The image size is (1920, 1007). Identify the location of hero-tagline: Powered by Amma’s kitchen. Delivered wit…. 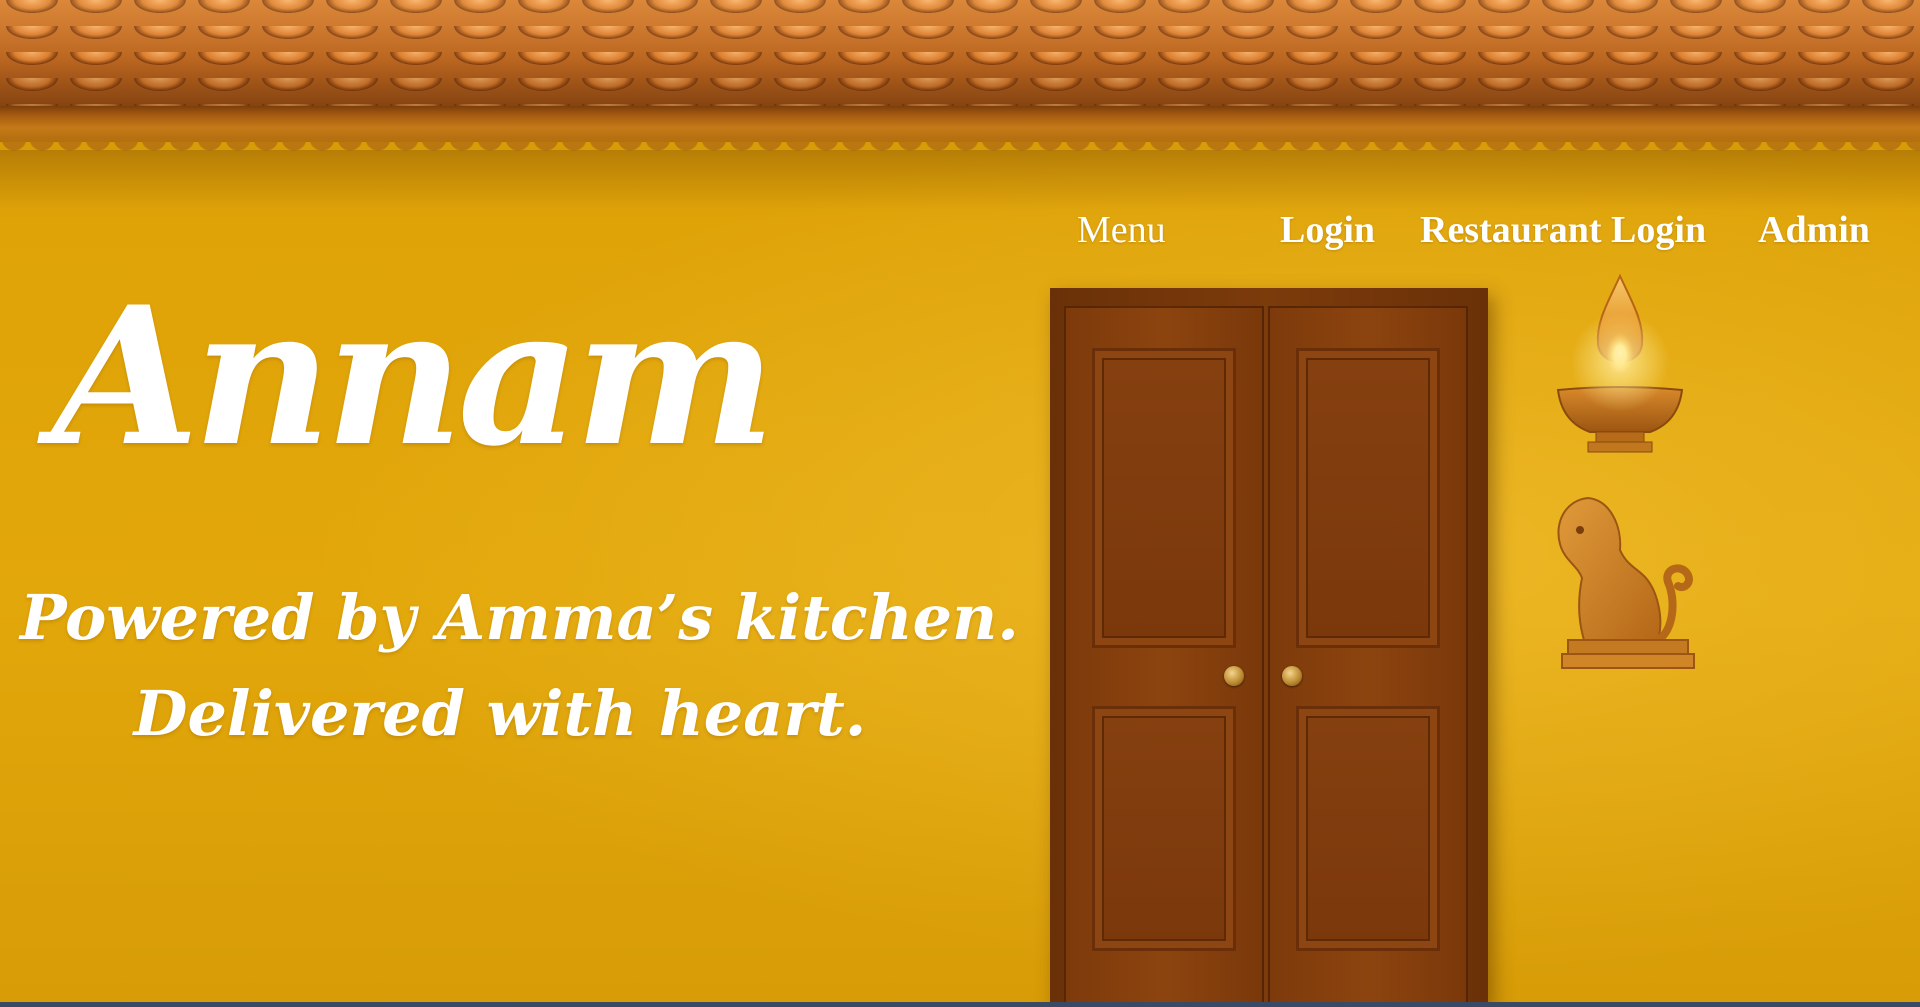
(519, 666).